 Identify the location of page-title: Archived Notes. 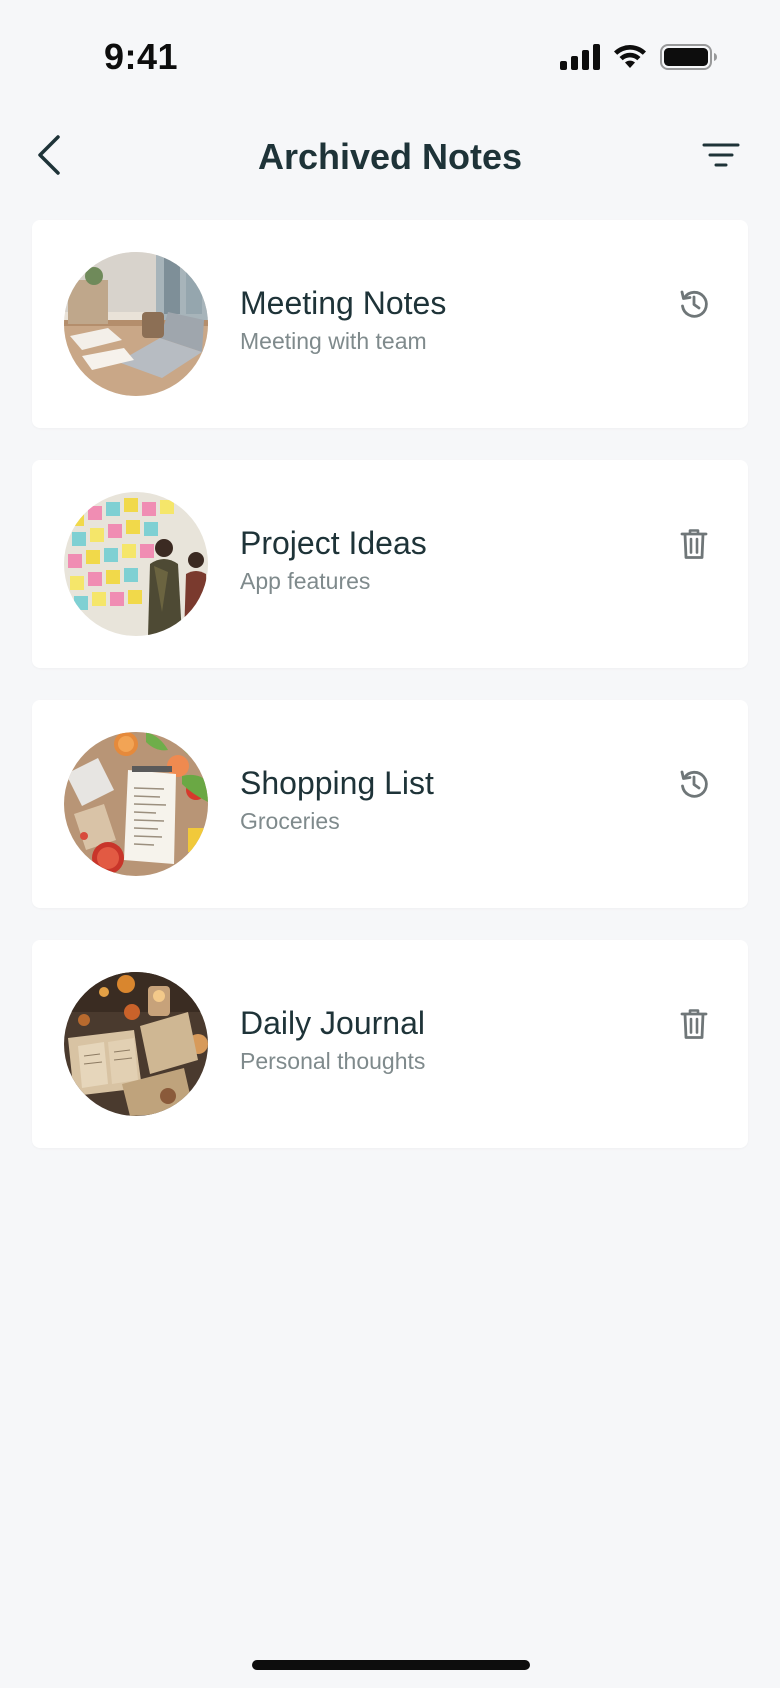
(390, 156).